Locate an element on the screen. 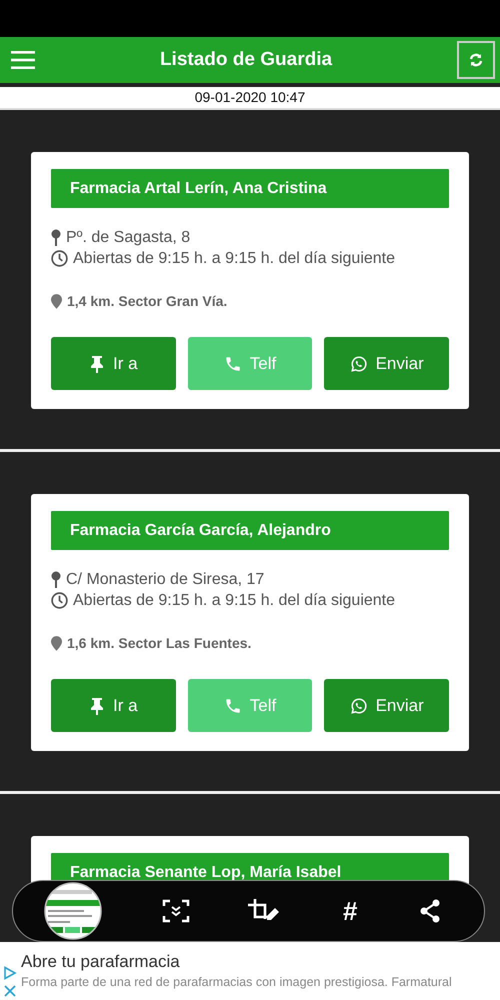  share-icon is located at coordinates (430, 911).